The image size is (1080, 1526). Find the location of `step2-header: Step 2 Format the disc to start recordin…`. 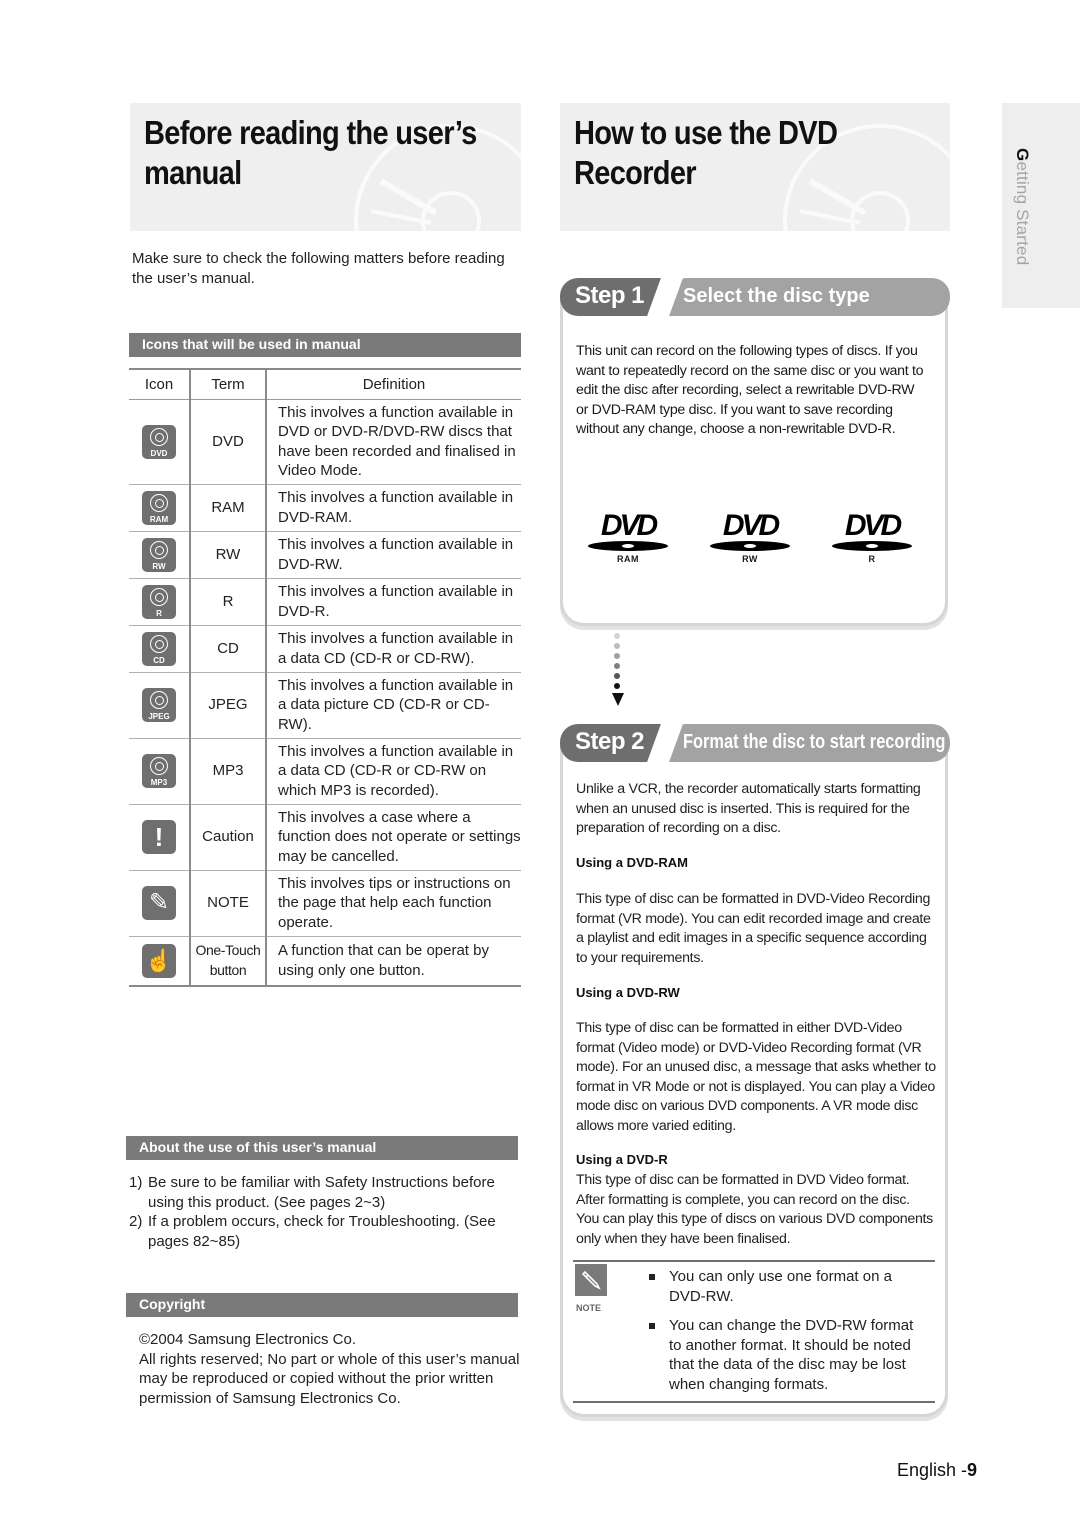

step2-header: Step 2 Format the disc to start recordin… is located at coordinates (755, 744).